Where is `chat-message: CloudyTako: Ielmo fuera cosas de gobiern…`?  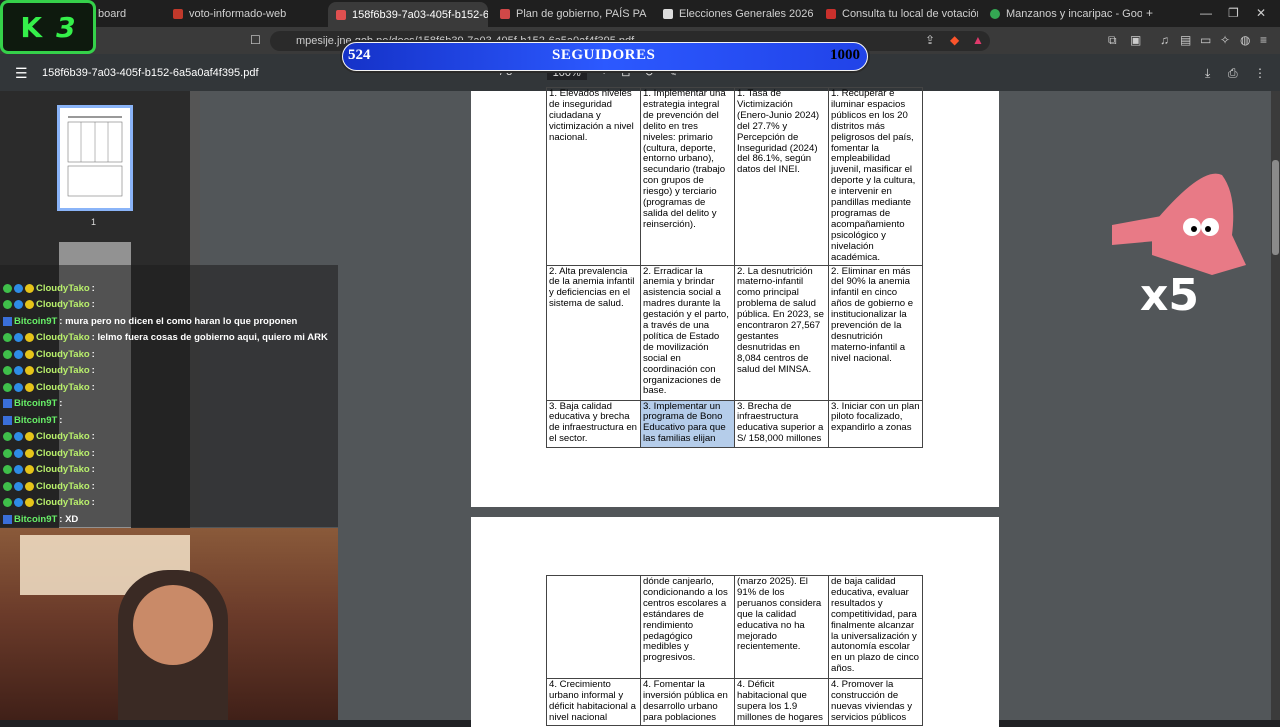 chat-message: CloudyTako: Ielmo fuera cosas de gobiern… is located at coordinates (165, 338).